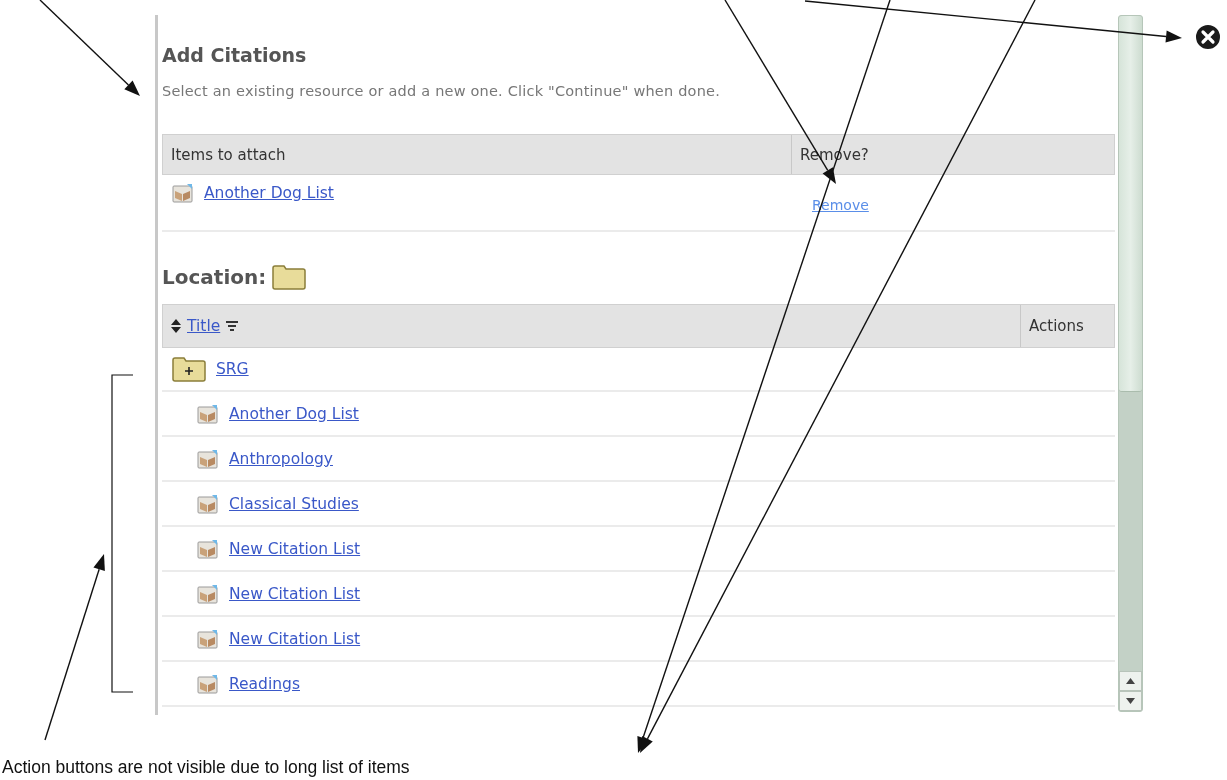  Describe the element at coordinates (232, 326) in the screenshot. I see `filter-icon` at that location.